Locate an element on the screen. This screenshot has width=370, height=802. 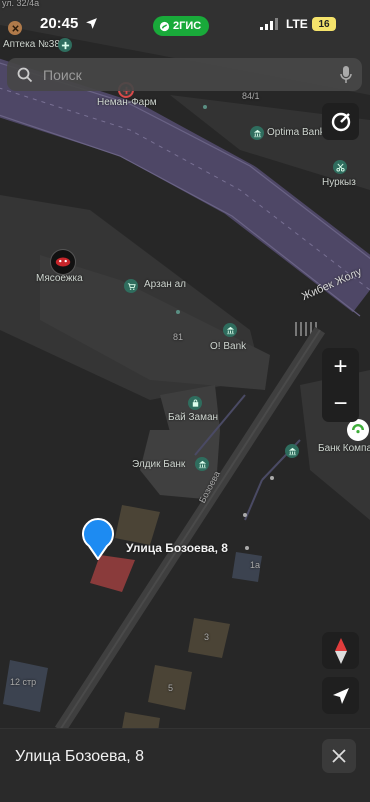
map-label-o-bank: O! Bank is located at coordinates (228, 346).